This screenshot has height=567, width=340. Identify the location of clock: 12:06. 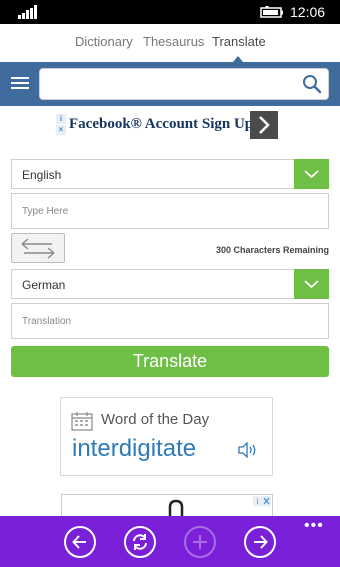
(308, 12).